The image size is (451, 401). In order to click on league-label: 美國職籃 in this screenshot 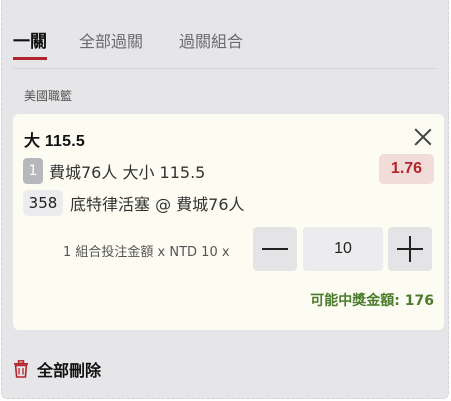, I will do `click(48, 96)`.